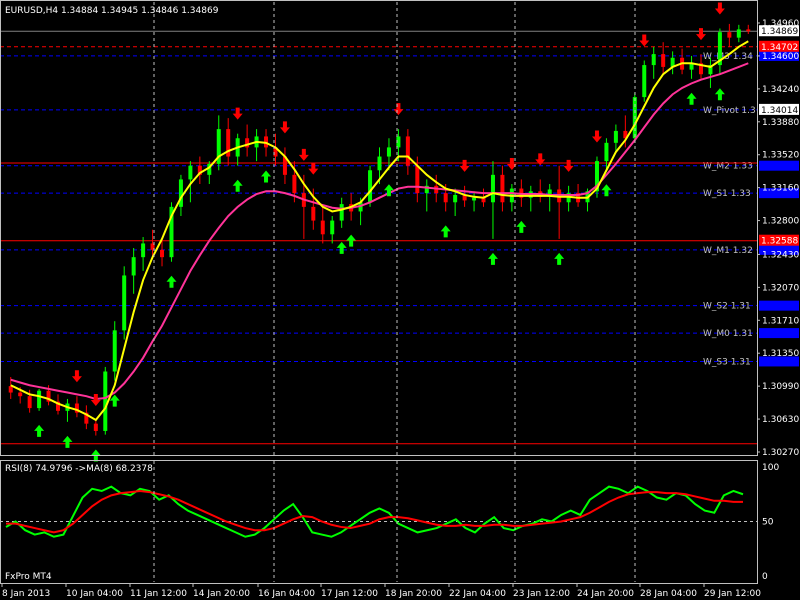 The height and width of the screenshot is (600, 800). Describe the element at coordinates (477, 594) in the screenshot. I see `time-tick-label: 22 Jan 04:00` at that location.